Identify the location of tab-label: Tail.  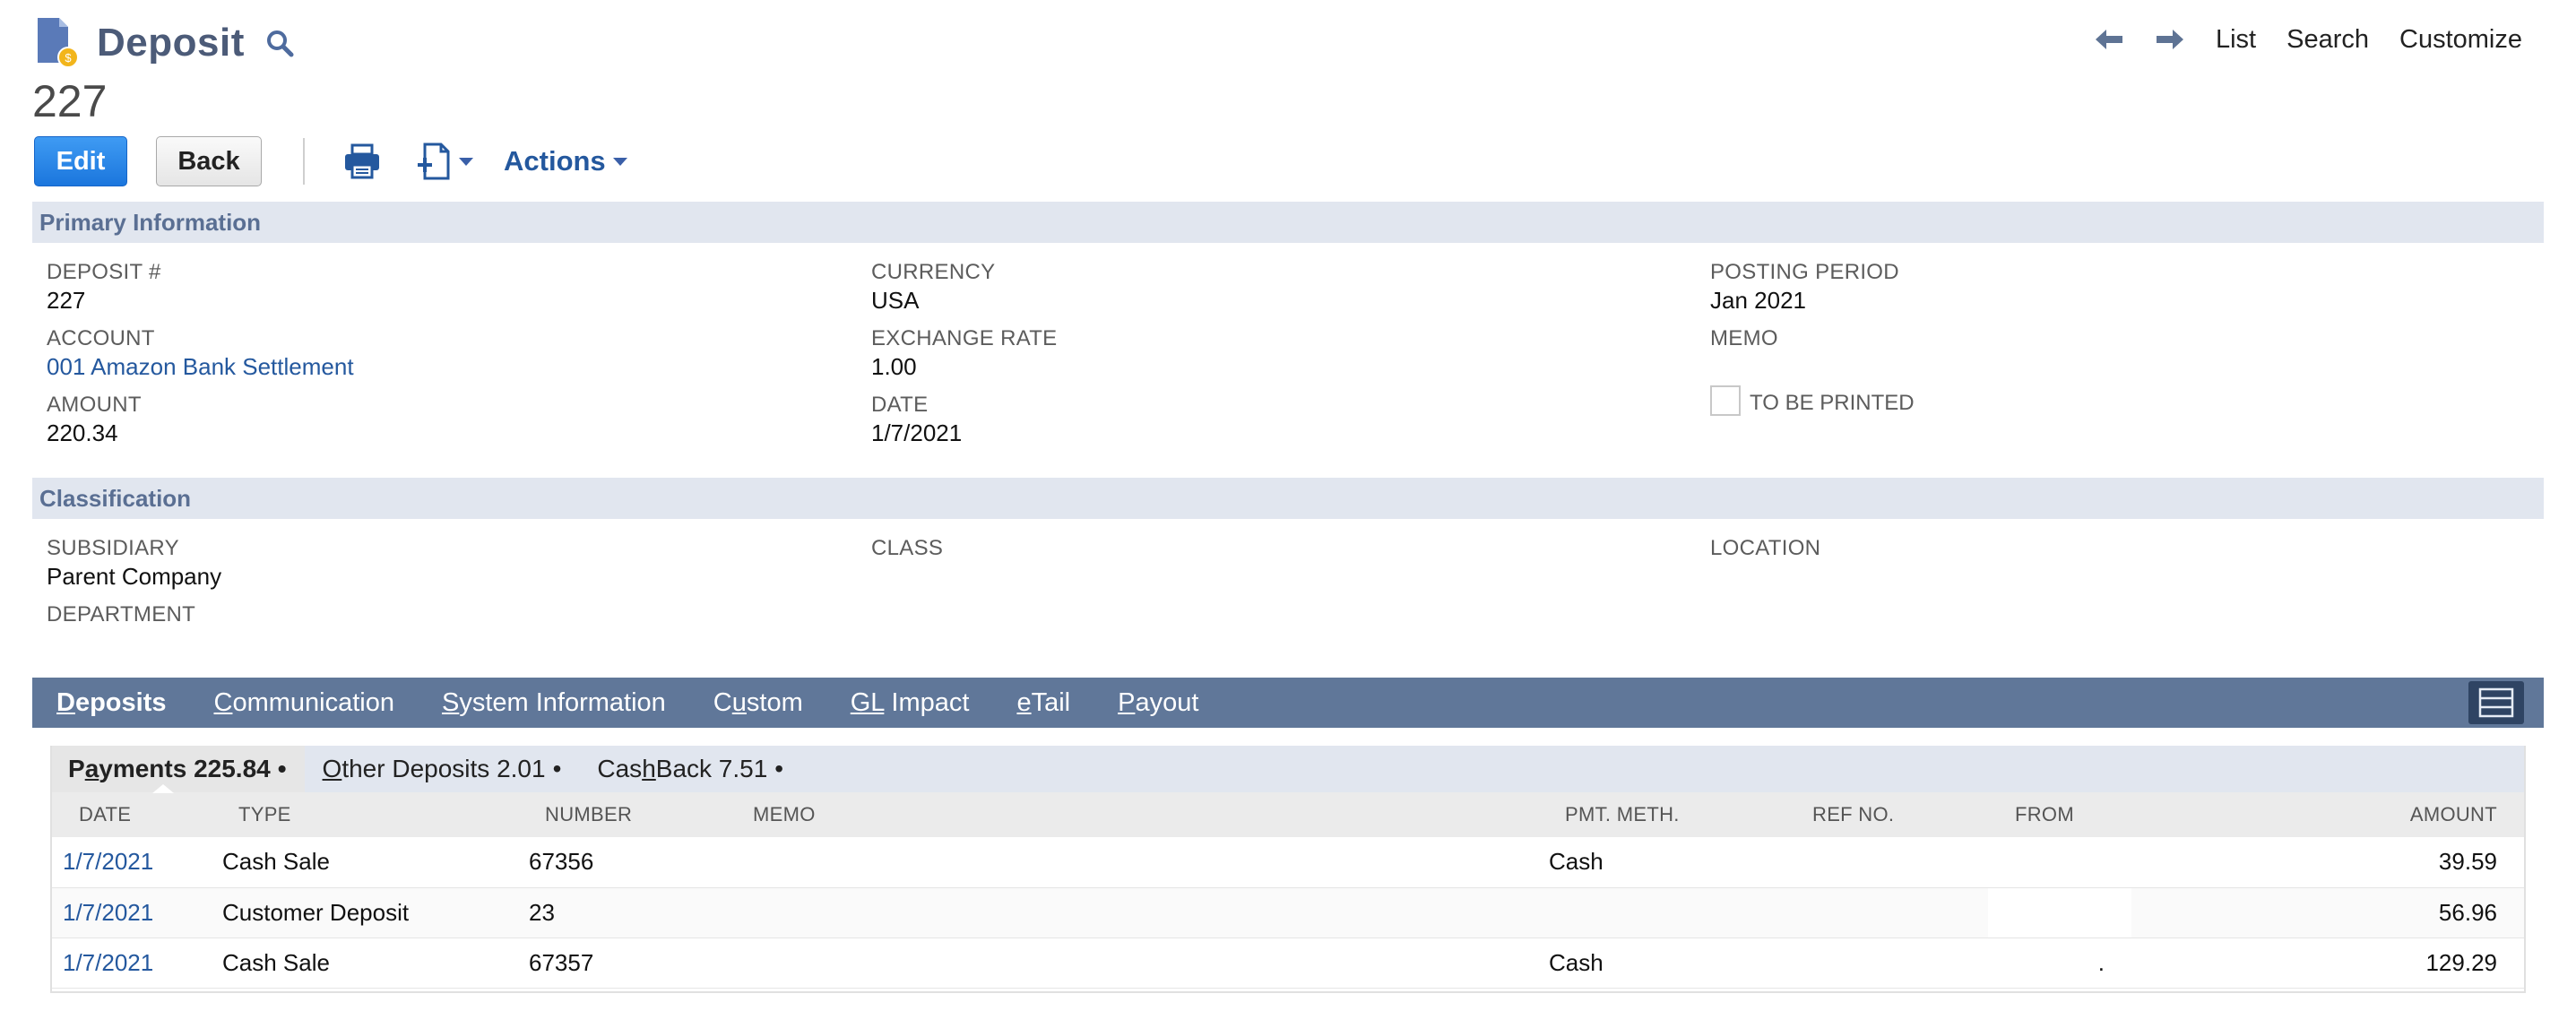
(1051, 702).